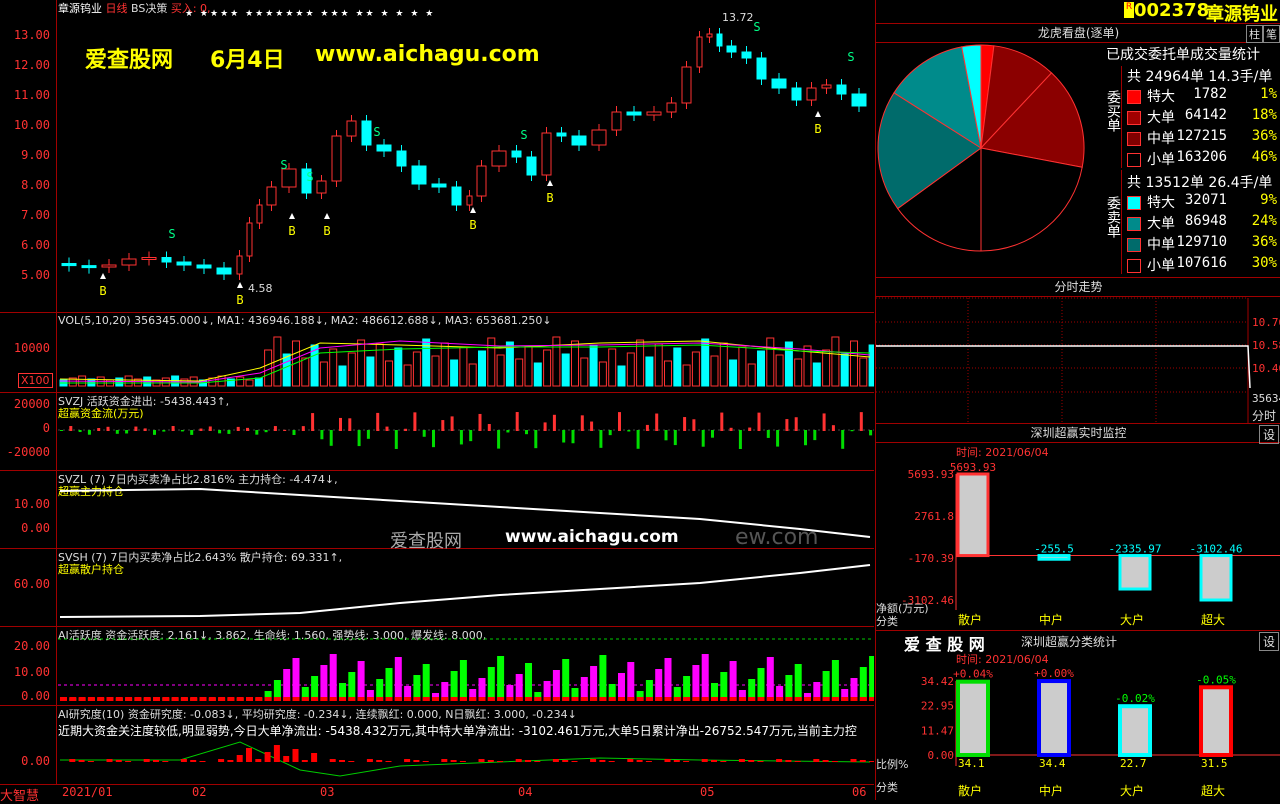 Image resolution: width=1280 pixels, height=804 pixels. What do you see at coordinates (1135, 572) in the screenshot?
I see `monitor-bar` at bounding box center [1135, 572].